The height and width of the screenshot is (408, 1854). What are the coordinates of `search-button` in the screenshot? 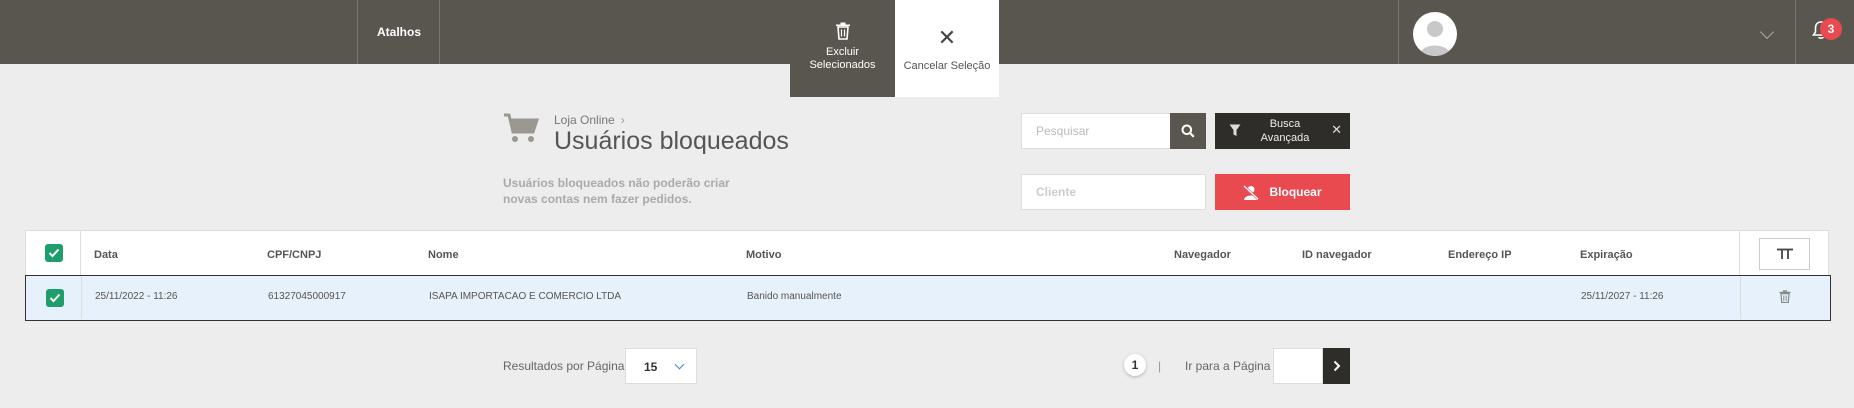 It's located at (1188, 131).